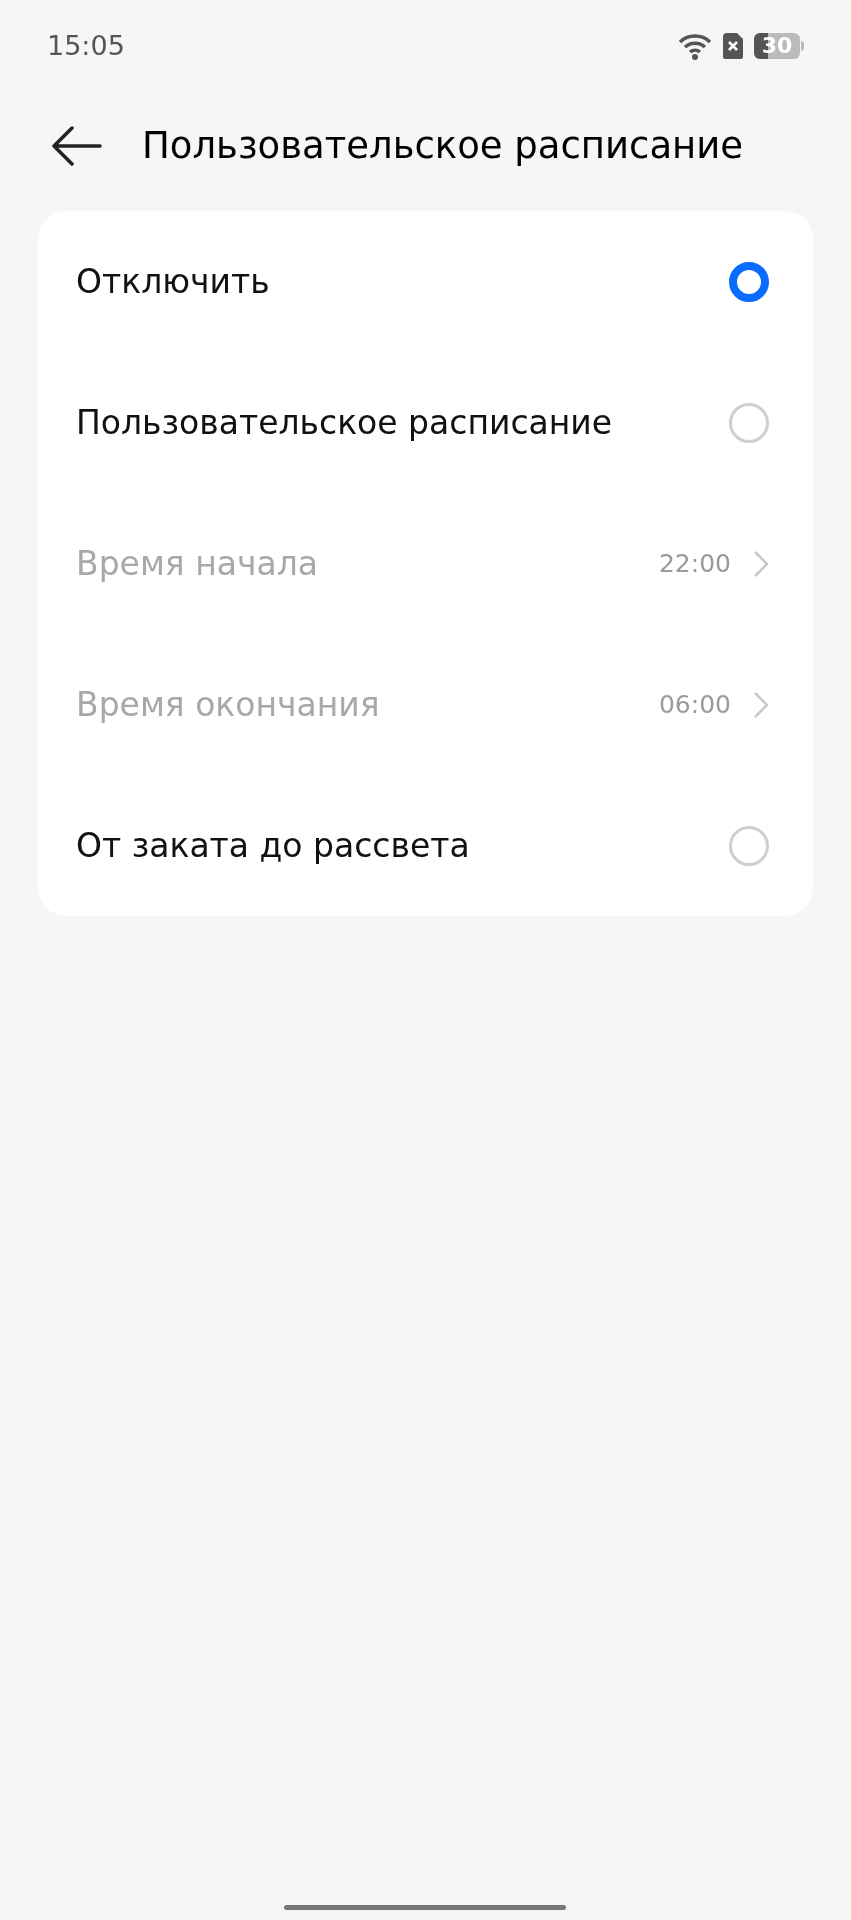  Describe the element at coordinates (749, 281) in the screenshot. I see `radio-button` at that location.